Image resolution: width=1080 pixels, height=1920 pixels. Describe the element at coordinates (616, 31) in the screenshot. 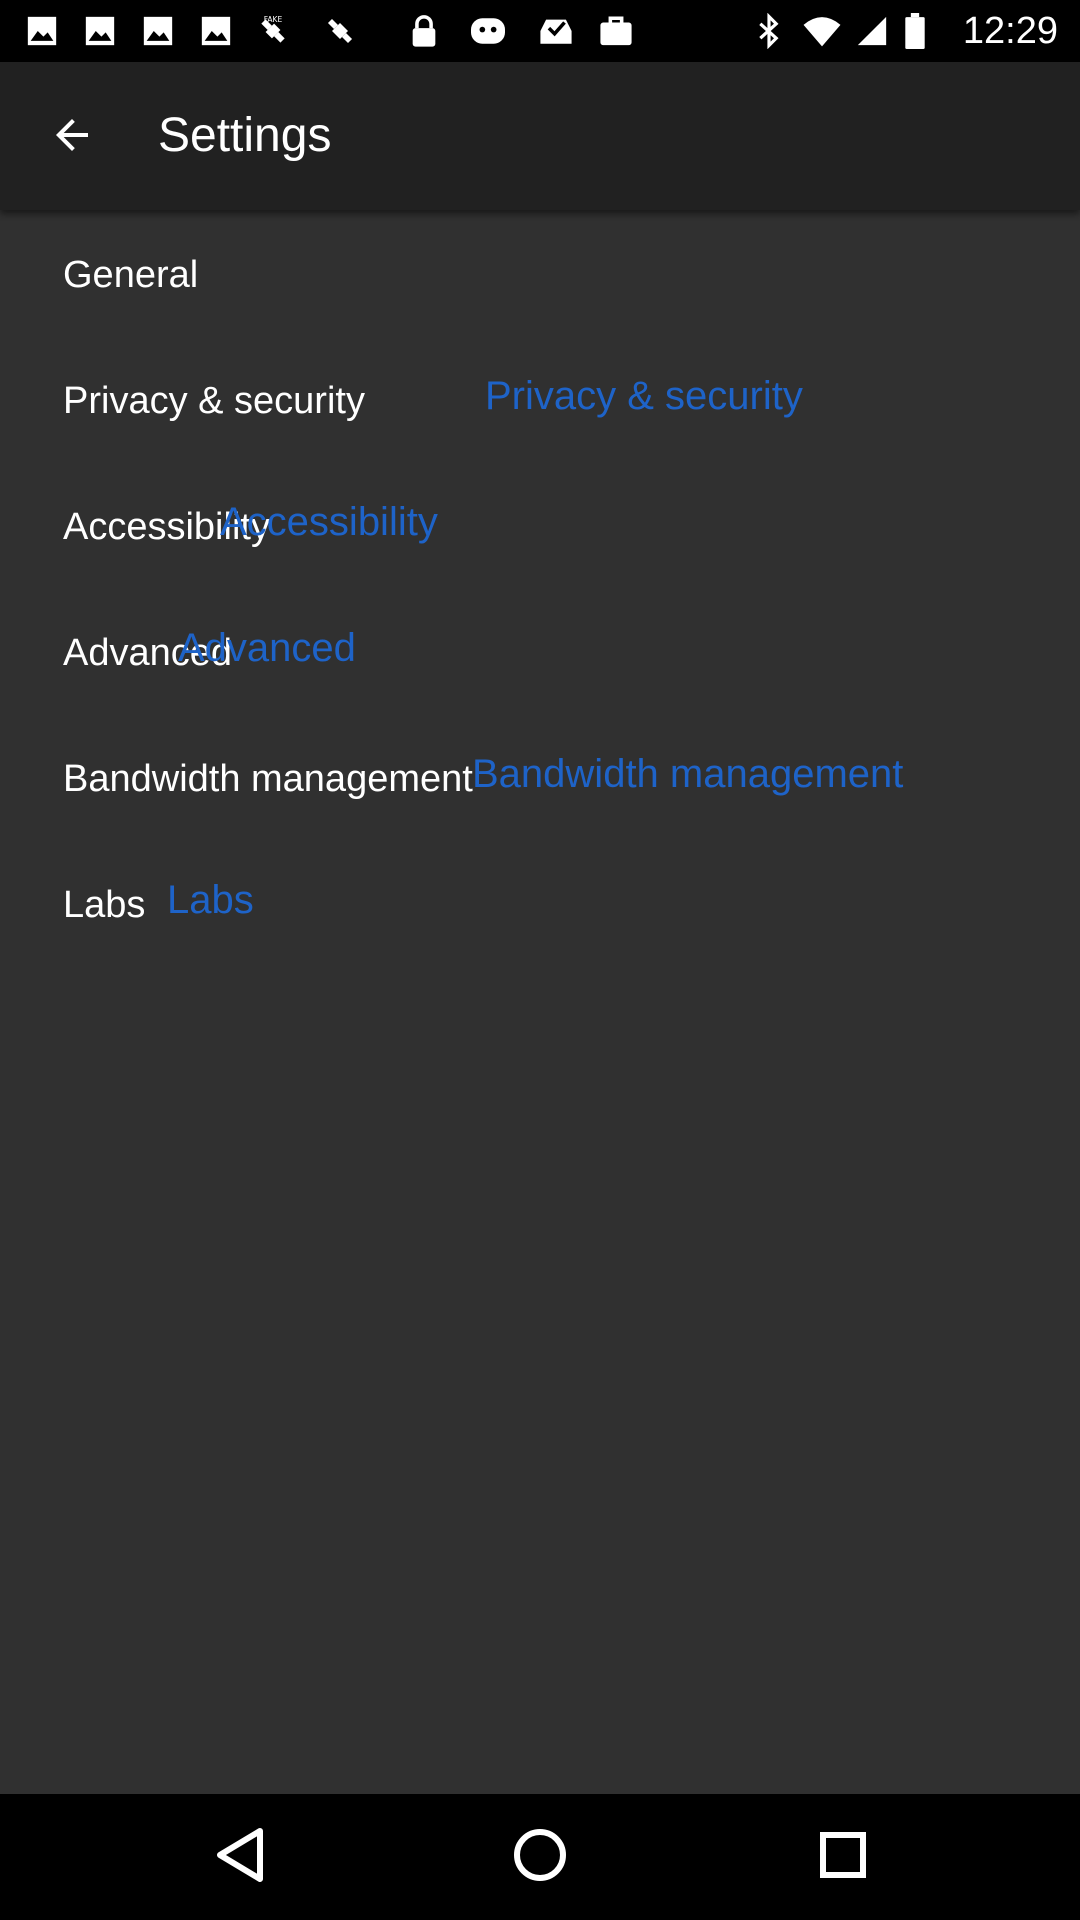

I see `briefcase-icon` at that location.